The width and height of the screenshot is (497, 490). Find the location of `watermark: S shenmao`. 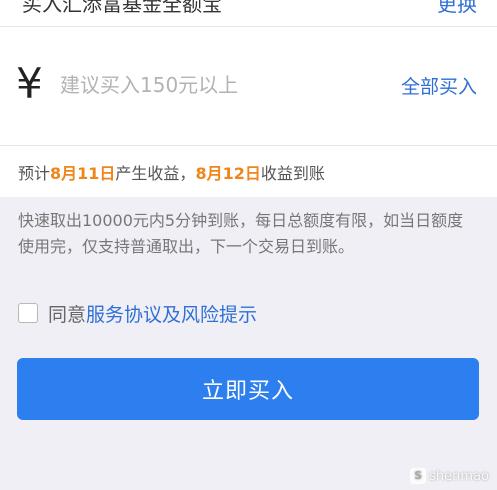

watermark: S shenmao is located at coordinates (449, 476).